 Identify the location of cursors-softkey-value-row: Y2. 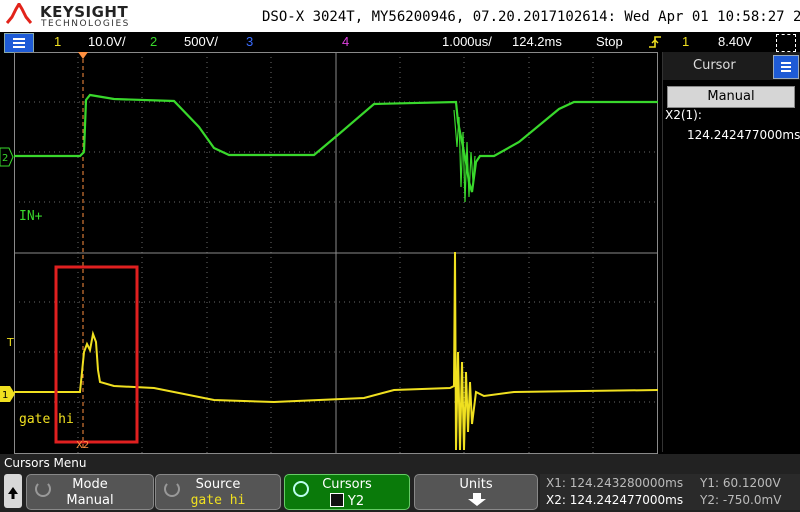
(347, 501).